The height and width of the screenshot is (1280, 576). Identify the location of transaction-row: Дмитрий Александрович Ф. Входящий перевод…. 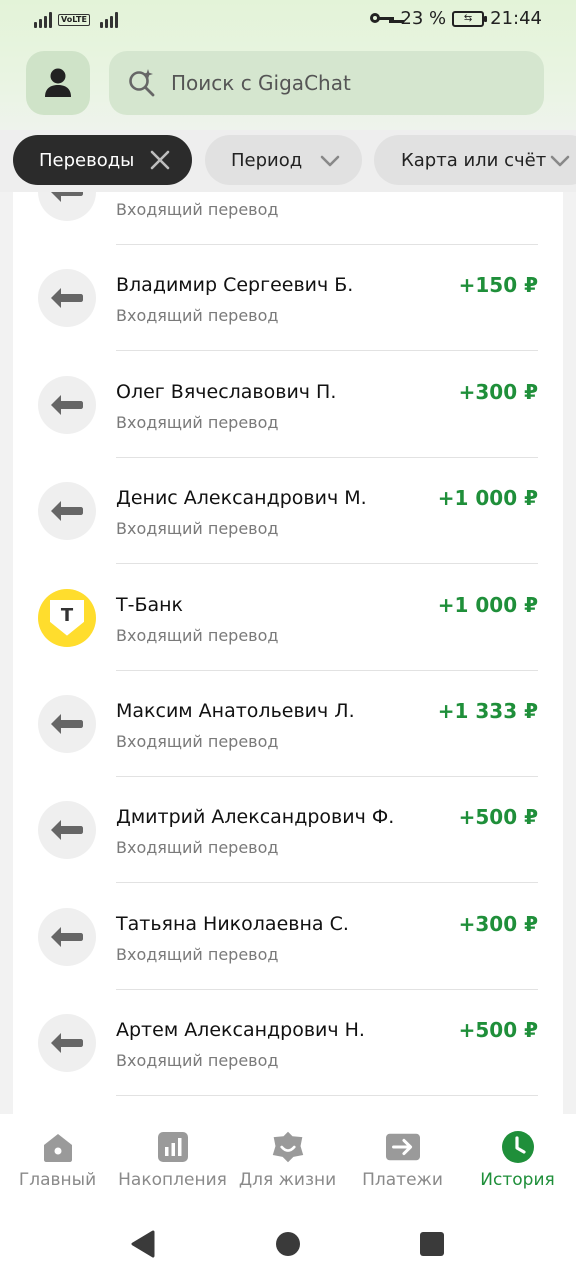
(288, 830).